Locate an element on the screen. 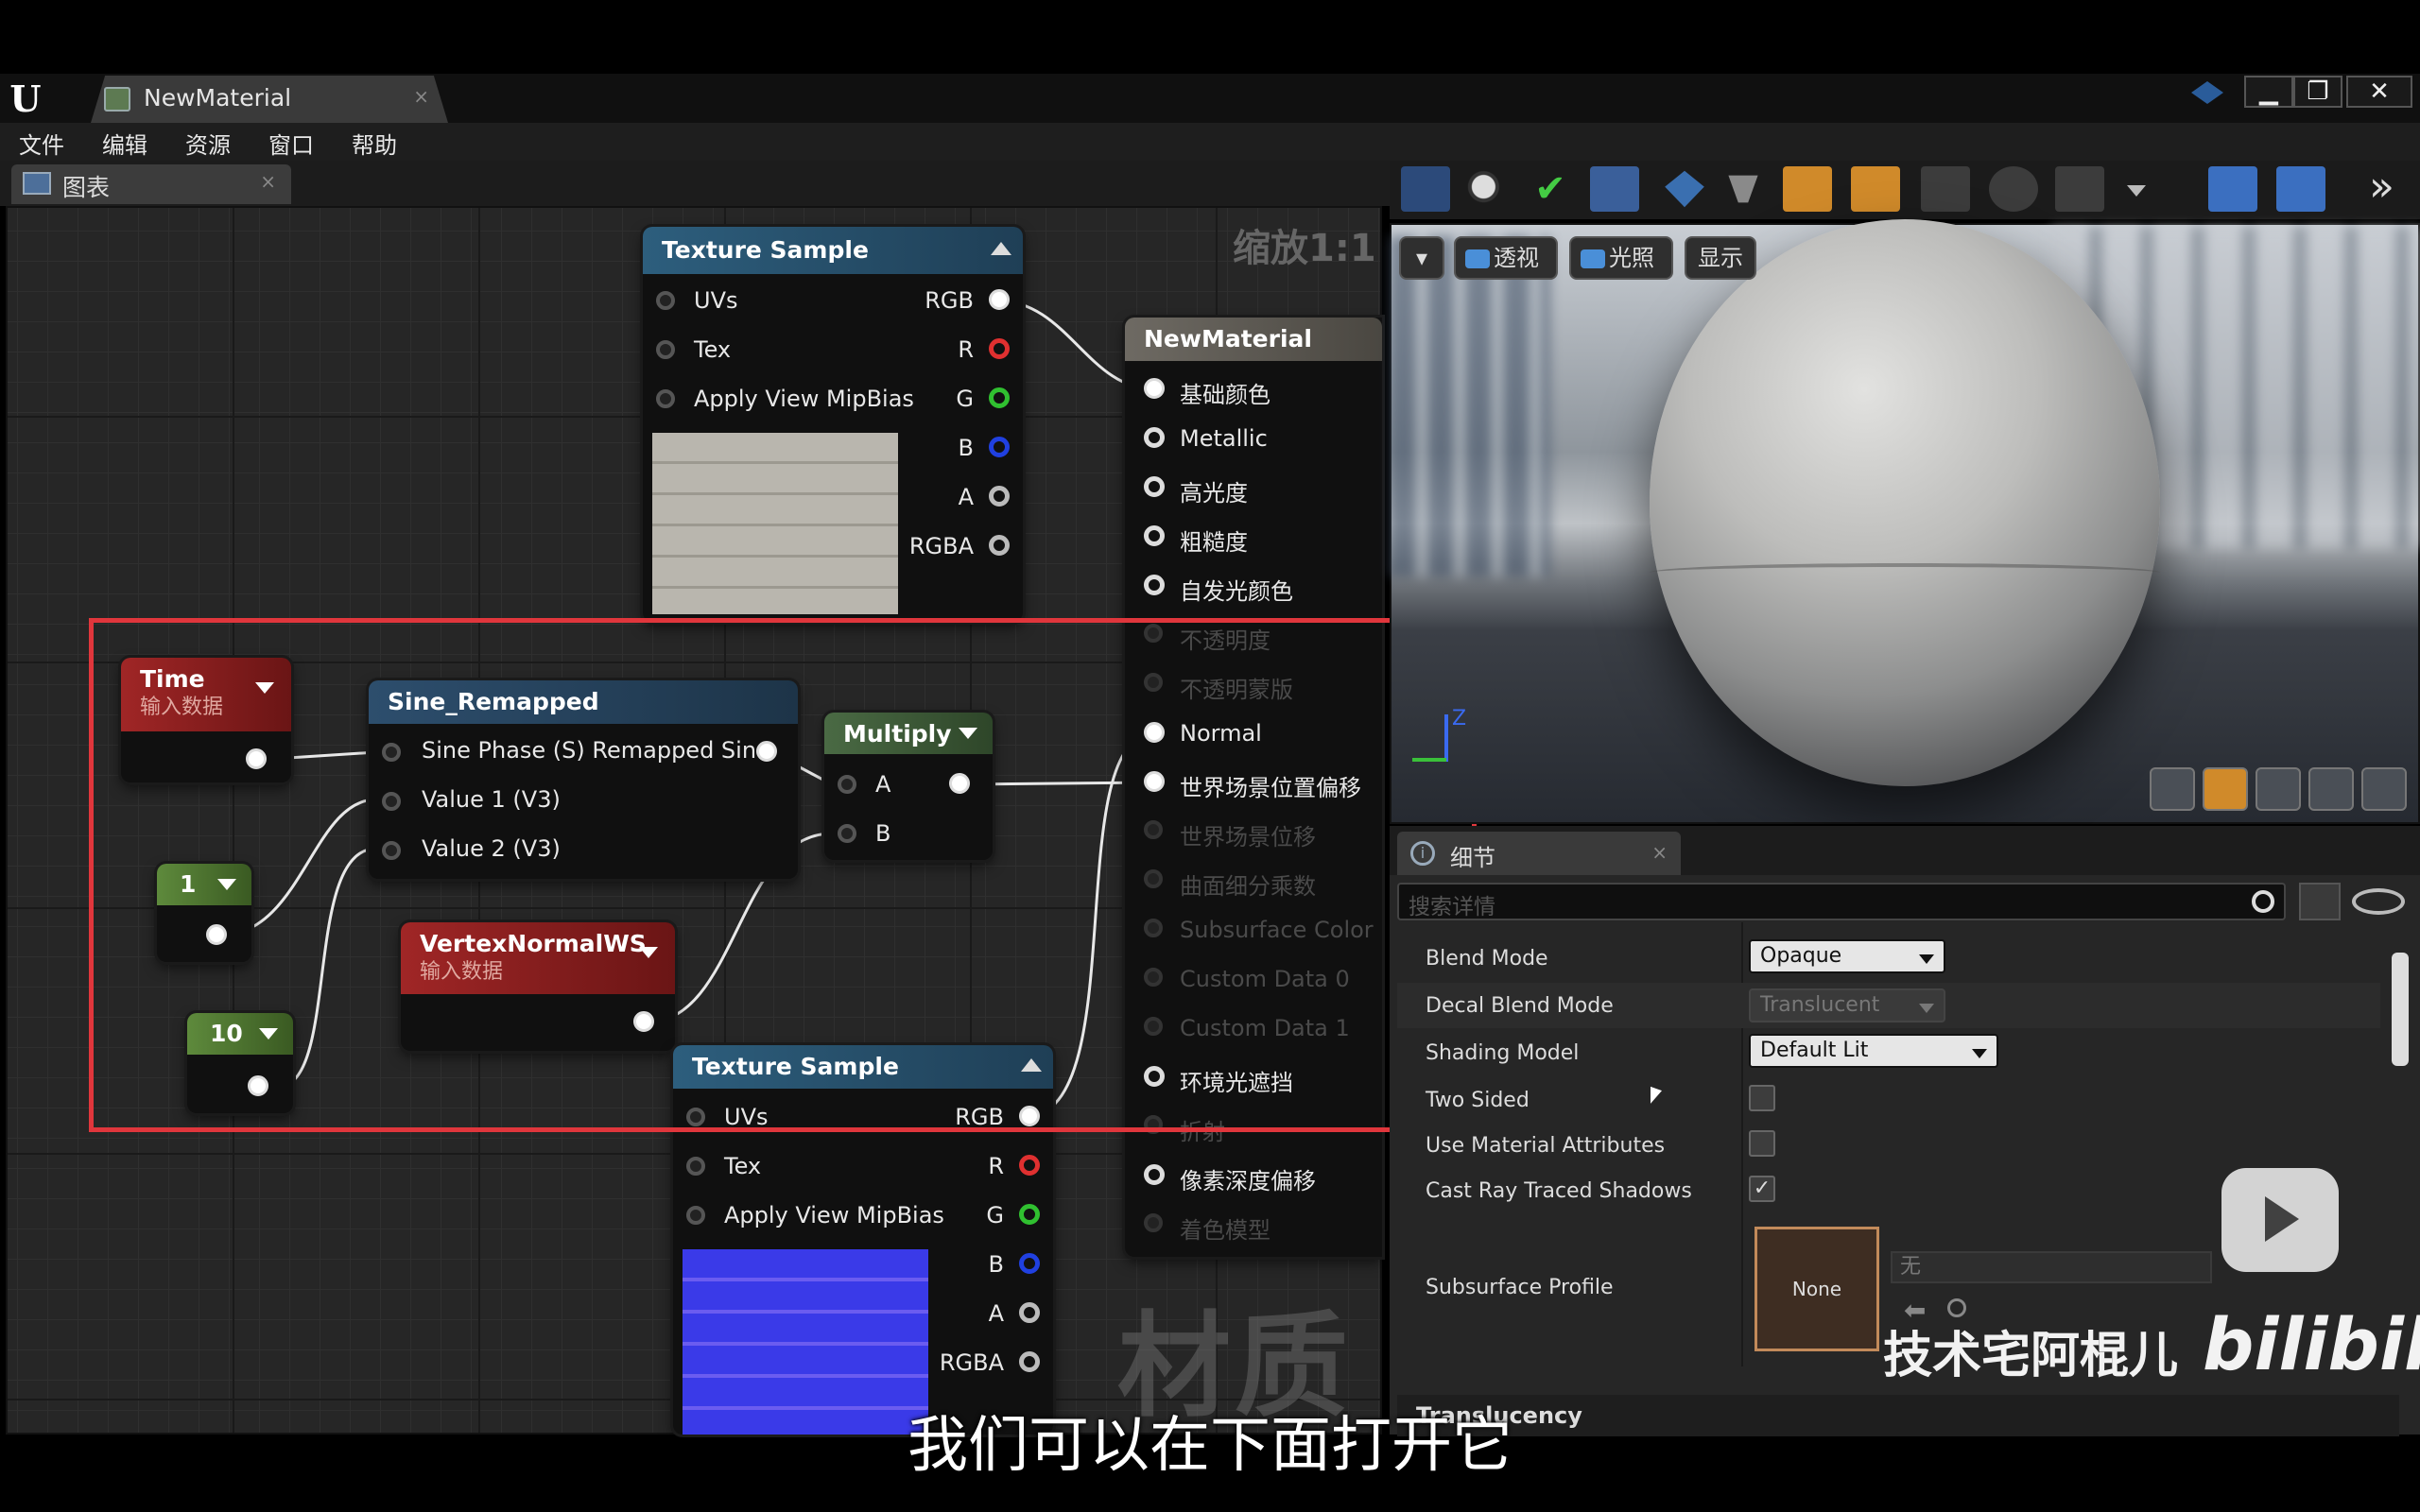 Image resolution: width=2420 pixels, height=1512 pixels. shader-code-icon is located at coordinates (2301, 189).